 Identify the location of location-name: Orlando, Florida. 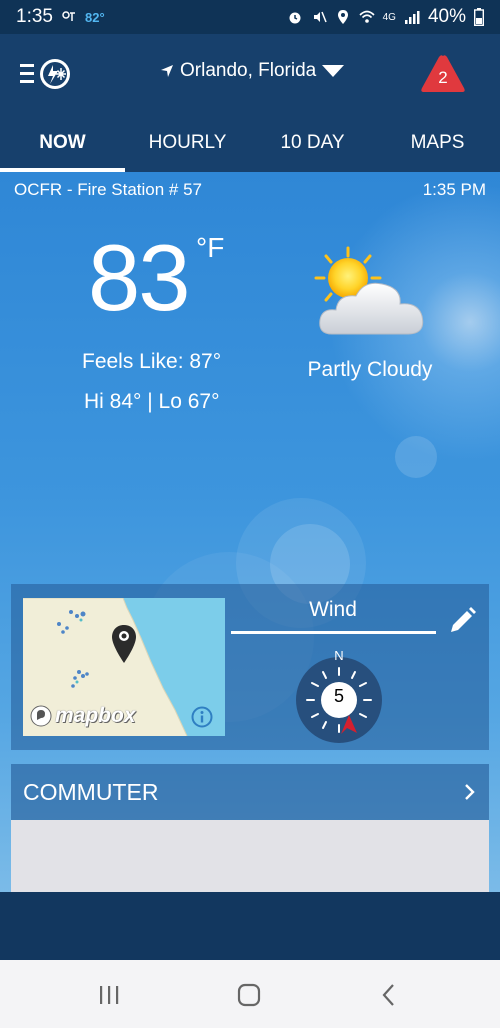
(248, 70).